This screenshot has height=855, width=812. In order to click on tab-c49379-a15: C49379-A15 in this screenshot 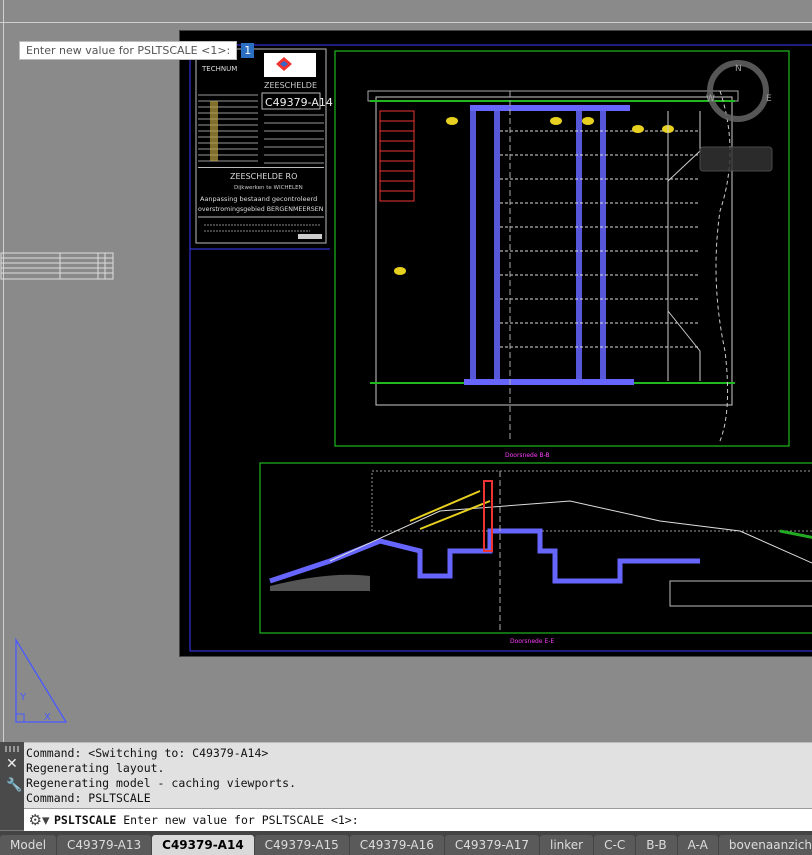, I will do `click(301, 845)`.